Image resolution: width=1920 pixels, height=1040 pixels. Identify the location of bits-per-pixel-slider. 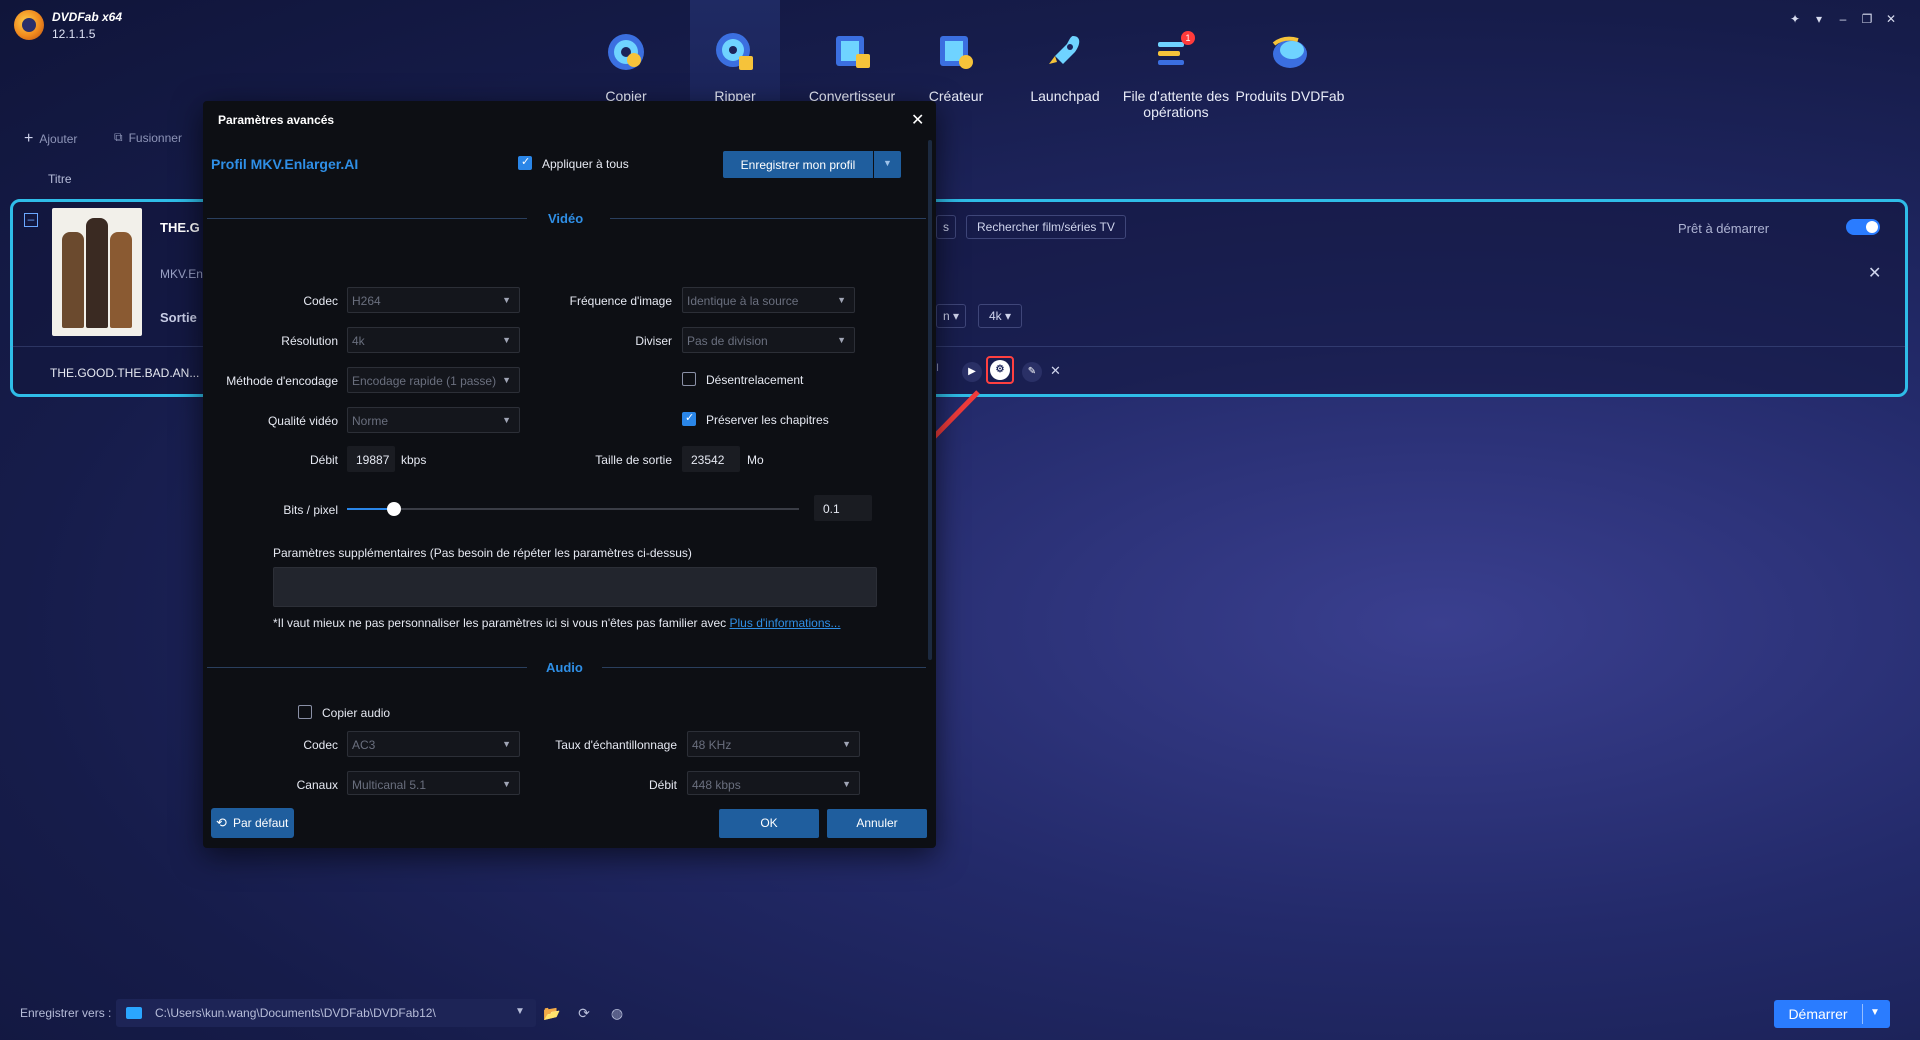
(573, 509).